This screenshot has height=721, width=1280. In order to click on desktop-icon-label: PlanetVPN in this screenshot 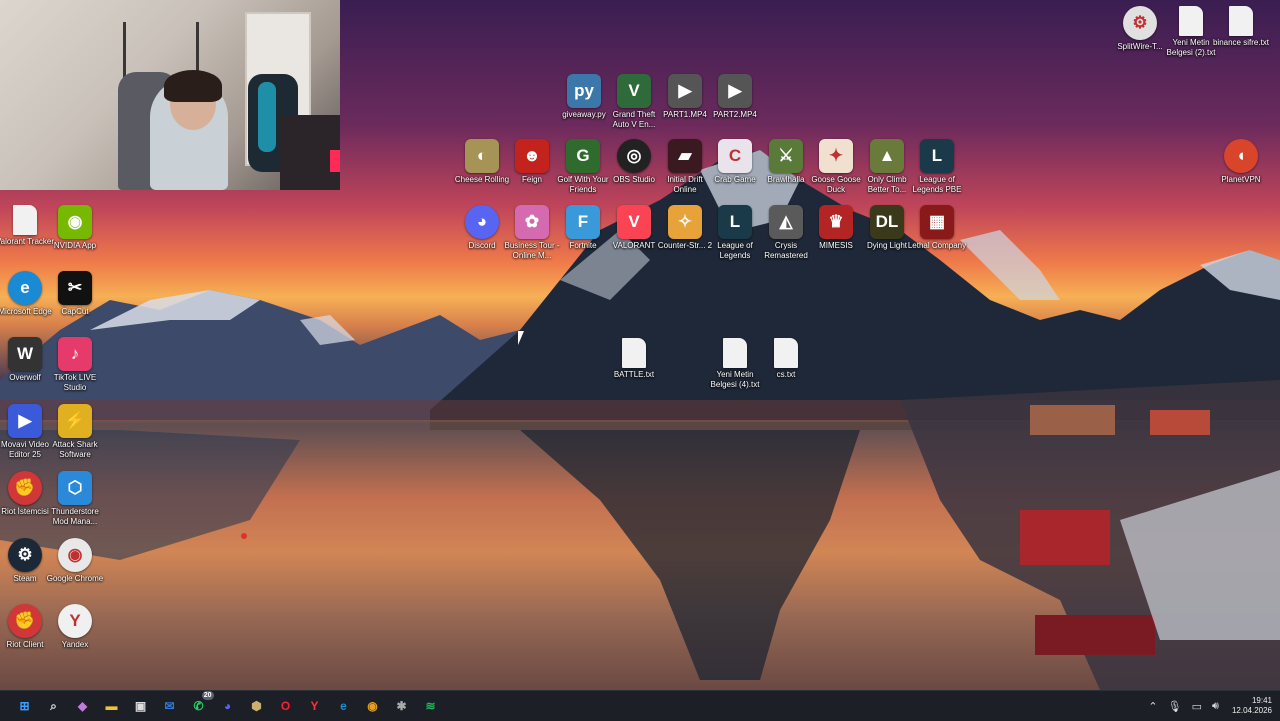, I will do `click(1241, 179)`.